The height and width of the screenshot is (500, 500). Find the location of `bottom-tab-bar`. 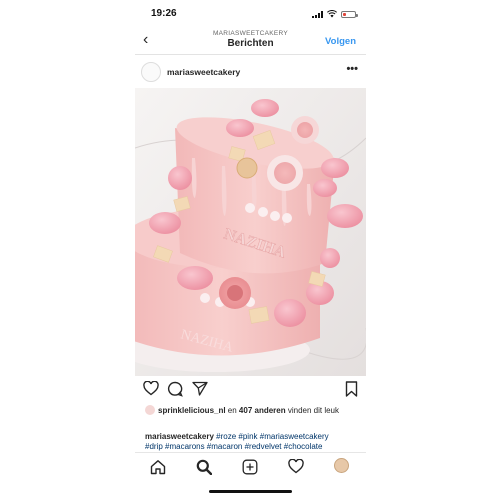

bottom-tab-bar is located at coordinates (250, 467).